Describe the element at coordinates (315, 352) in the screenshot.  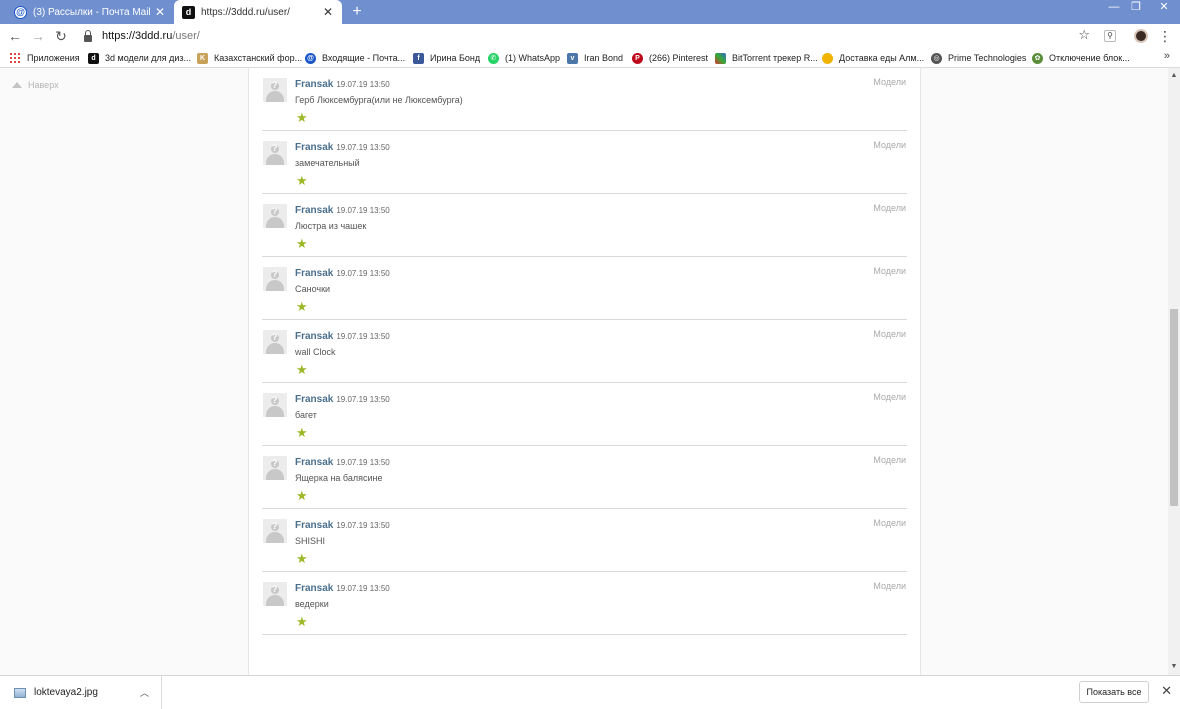
I see `comment-text: wall Clock` at that location.